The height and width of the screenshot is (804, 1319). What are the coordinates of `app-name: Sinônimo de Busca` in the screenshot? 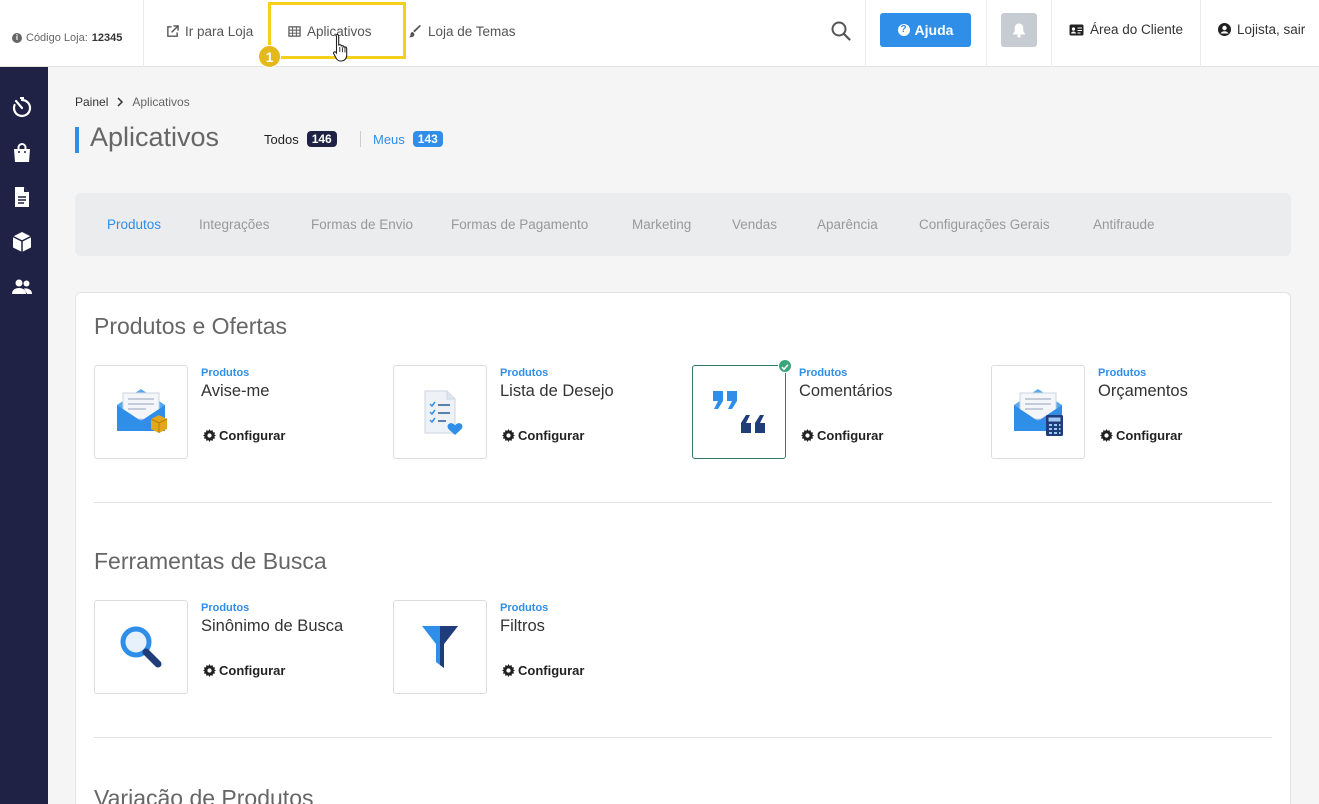 It's located at (272, 626).